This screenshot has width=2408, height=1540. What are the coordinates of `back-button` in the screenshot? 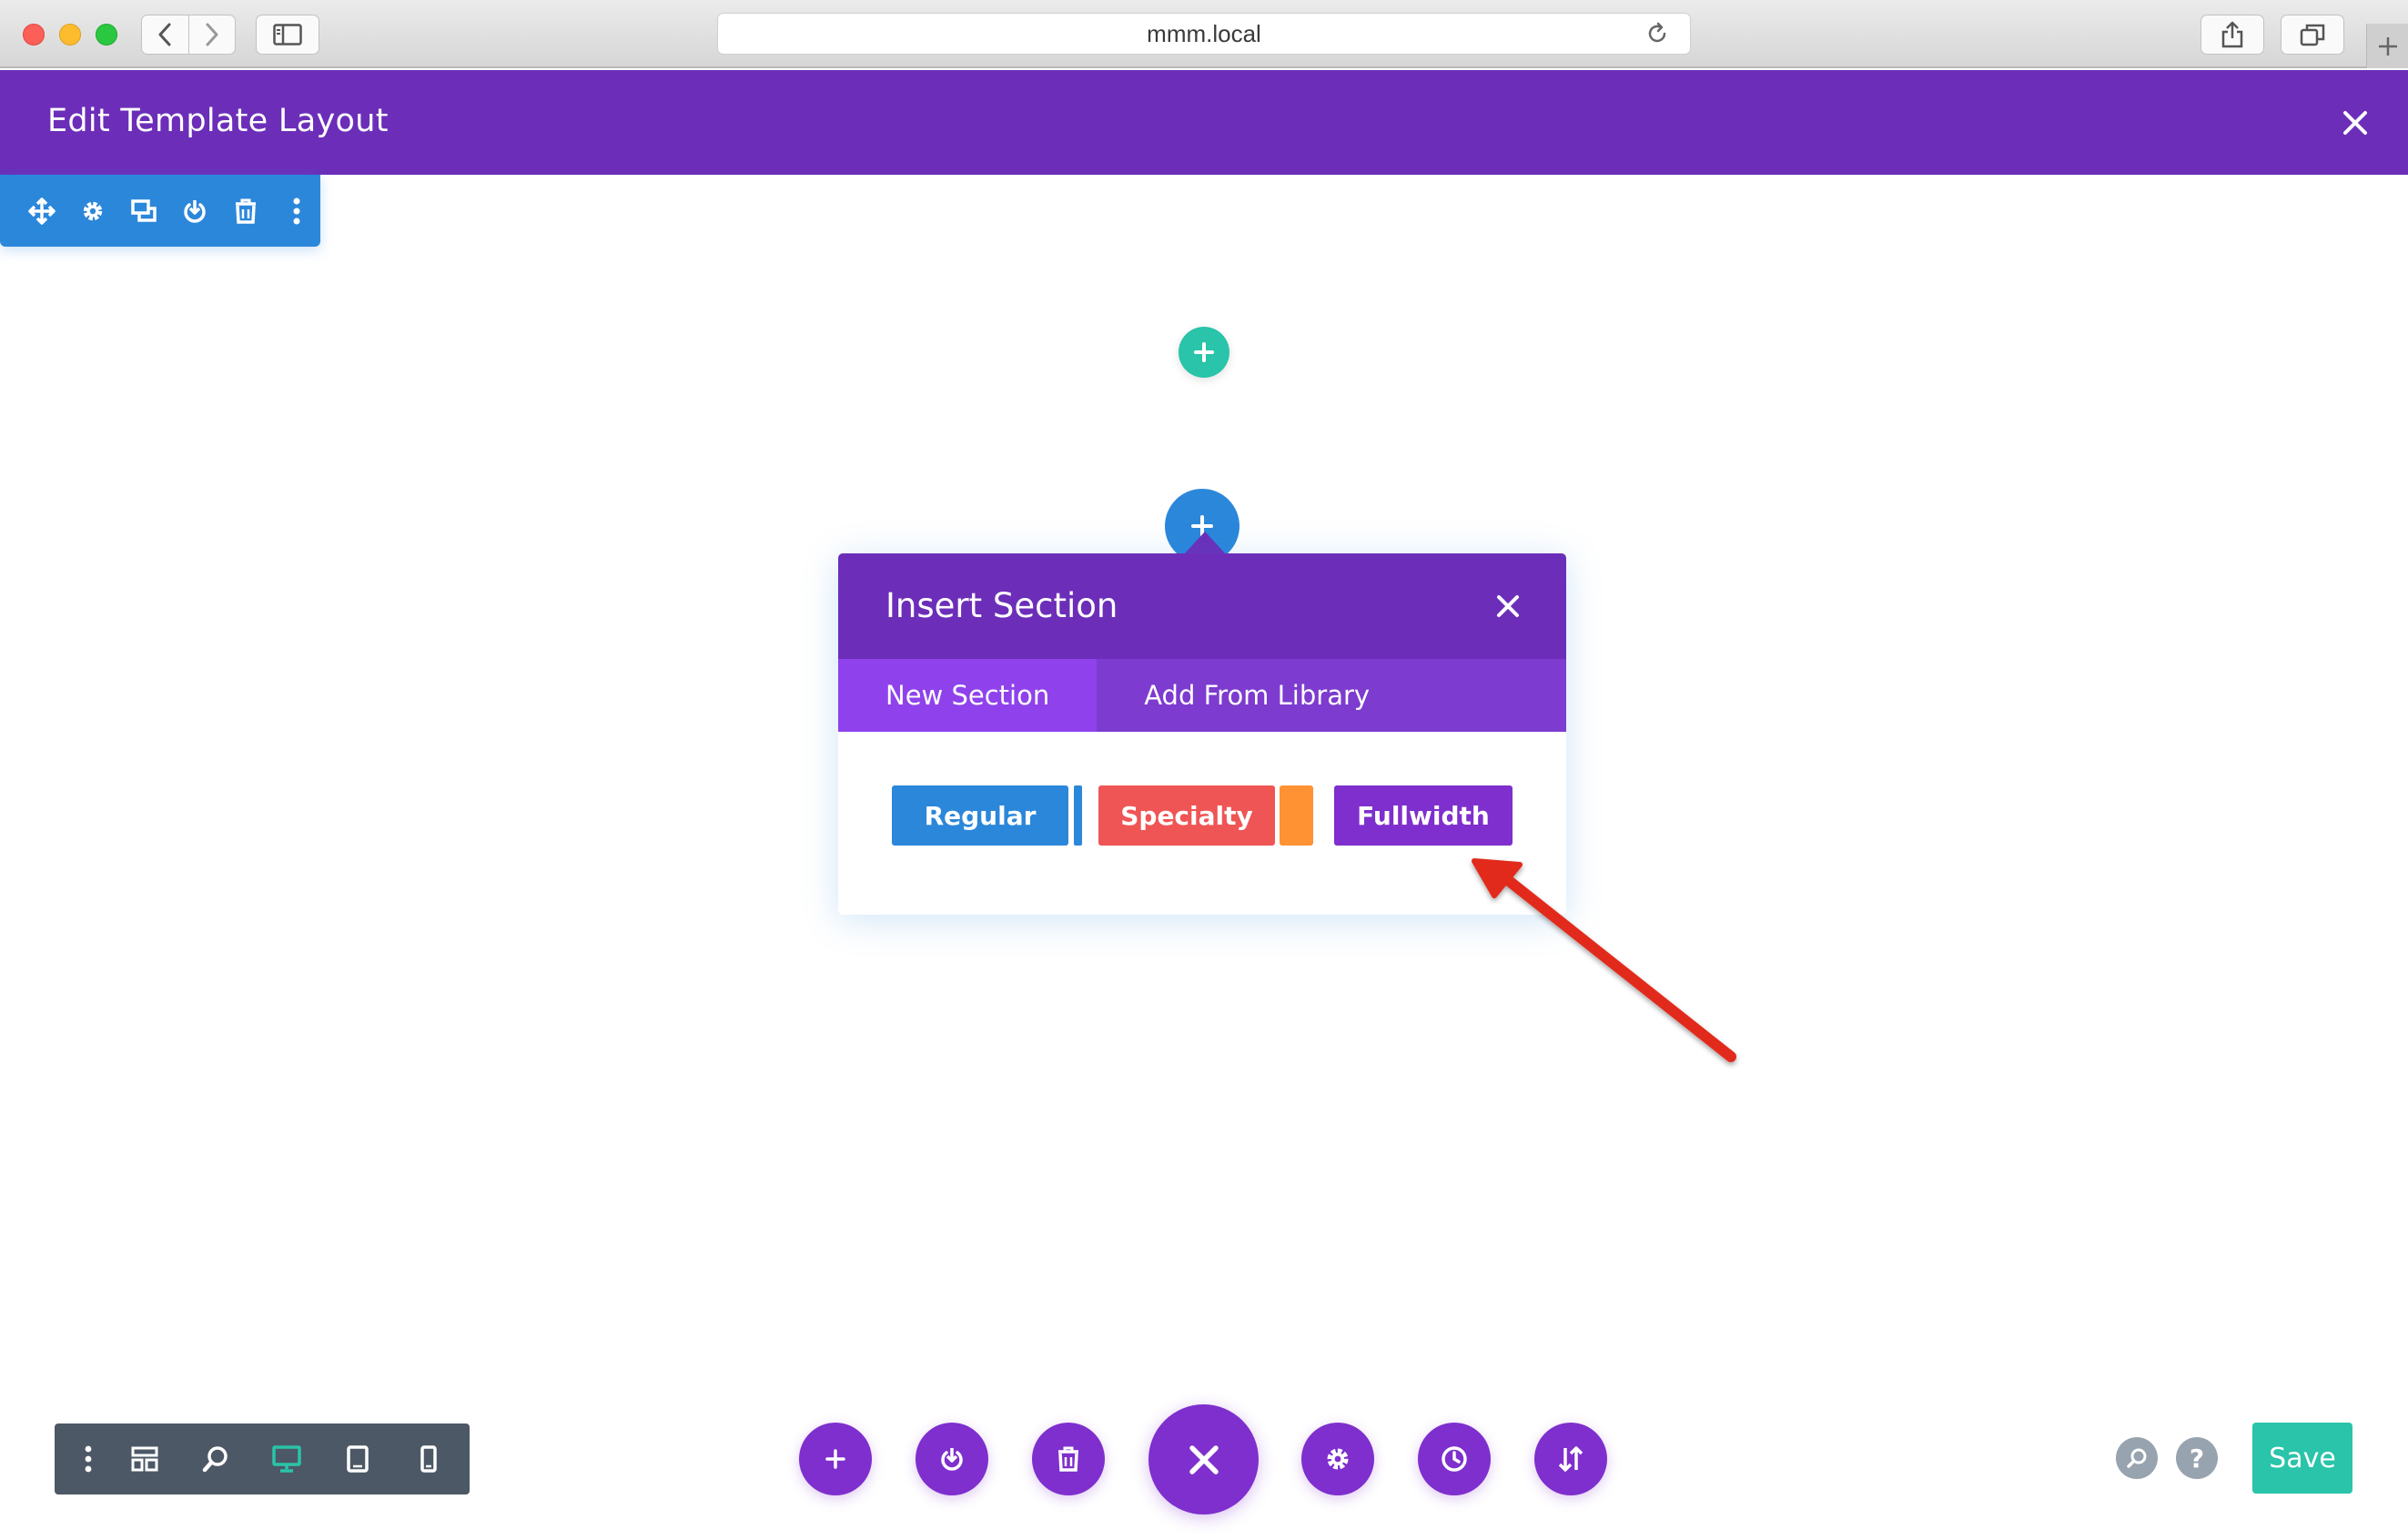 It's located at (165, 34).